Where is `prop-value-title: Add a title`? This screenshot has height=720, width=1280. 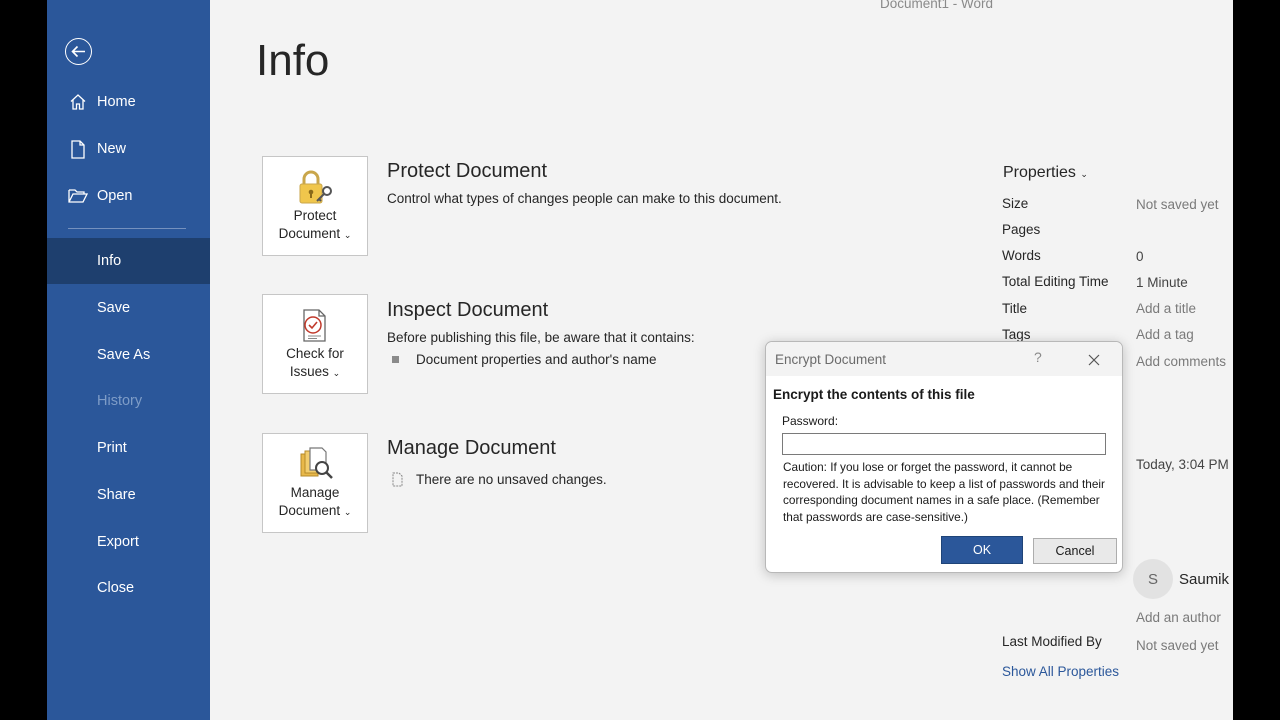 prop-value-title: Add a title is located at coordinates (1166, 308).